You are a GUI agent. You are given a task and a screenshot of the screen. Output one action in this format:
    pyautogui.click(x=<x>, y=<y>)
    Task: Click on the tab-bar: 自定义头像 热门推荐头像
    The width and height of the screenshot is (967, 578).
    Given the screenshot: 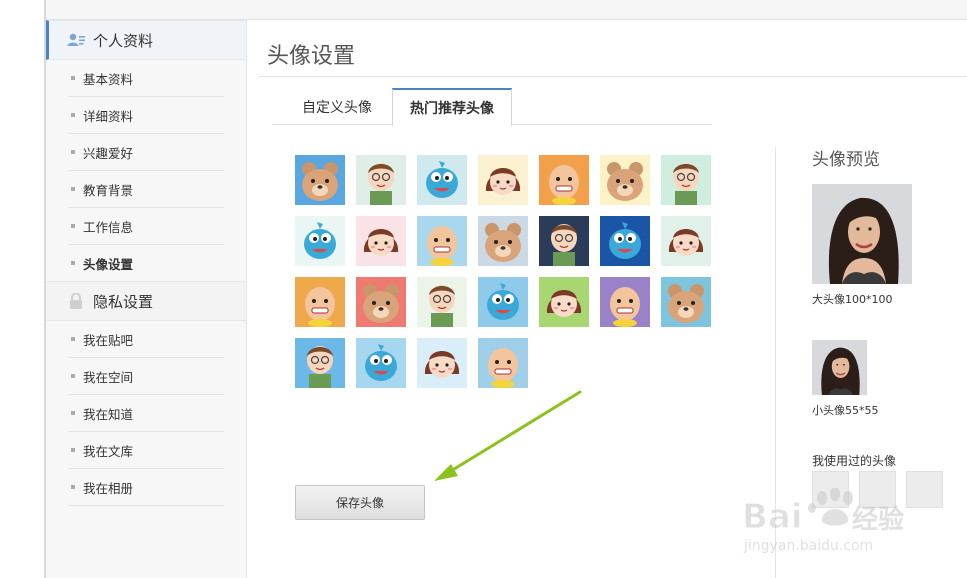 What is the action you would take?
    pyautogui.click(x=492, y=107)
    